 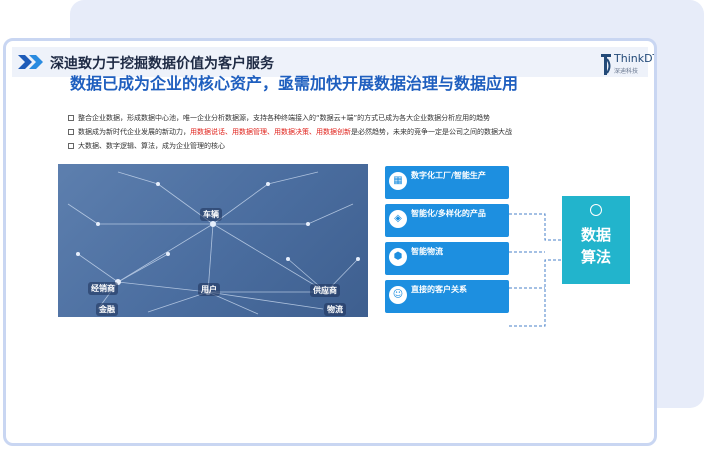 What do you see at coordinates (448, 175) in the screenshot?
I see `card-title: 数字化工厂/智能生产` at bounding box center [448, 175].